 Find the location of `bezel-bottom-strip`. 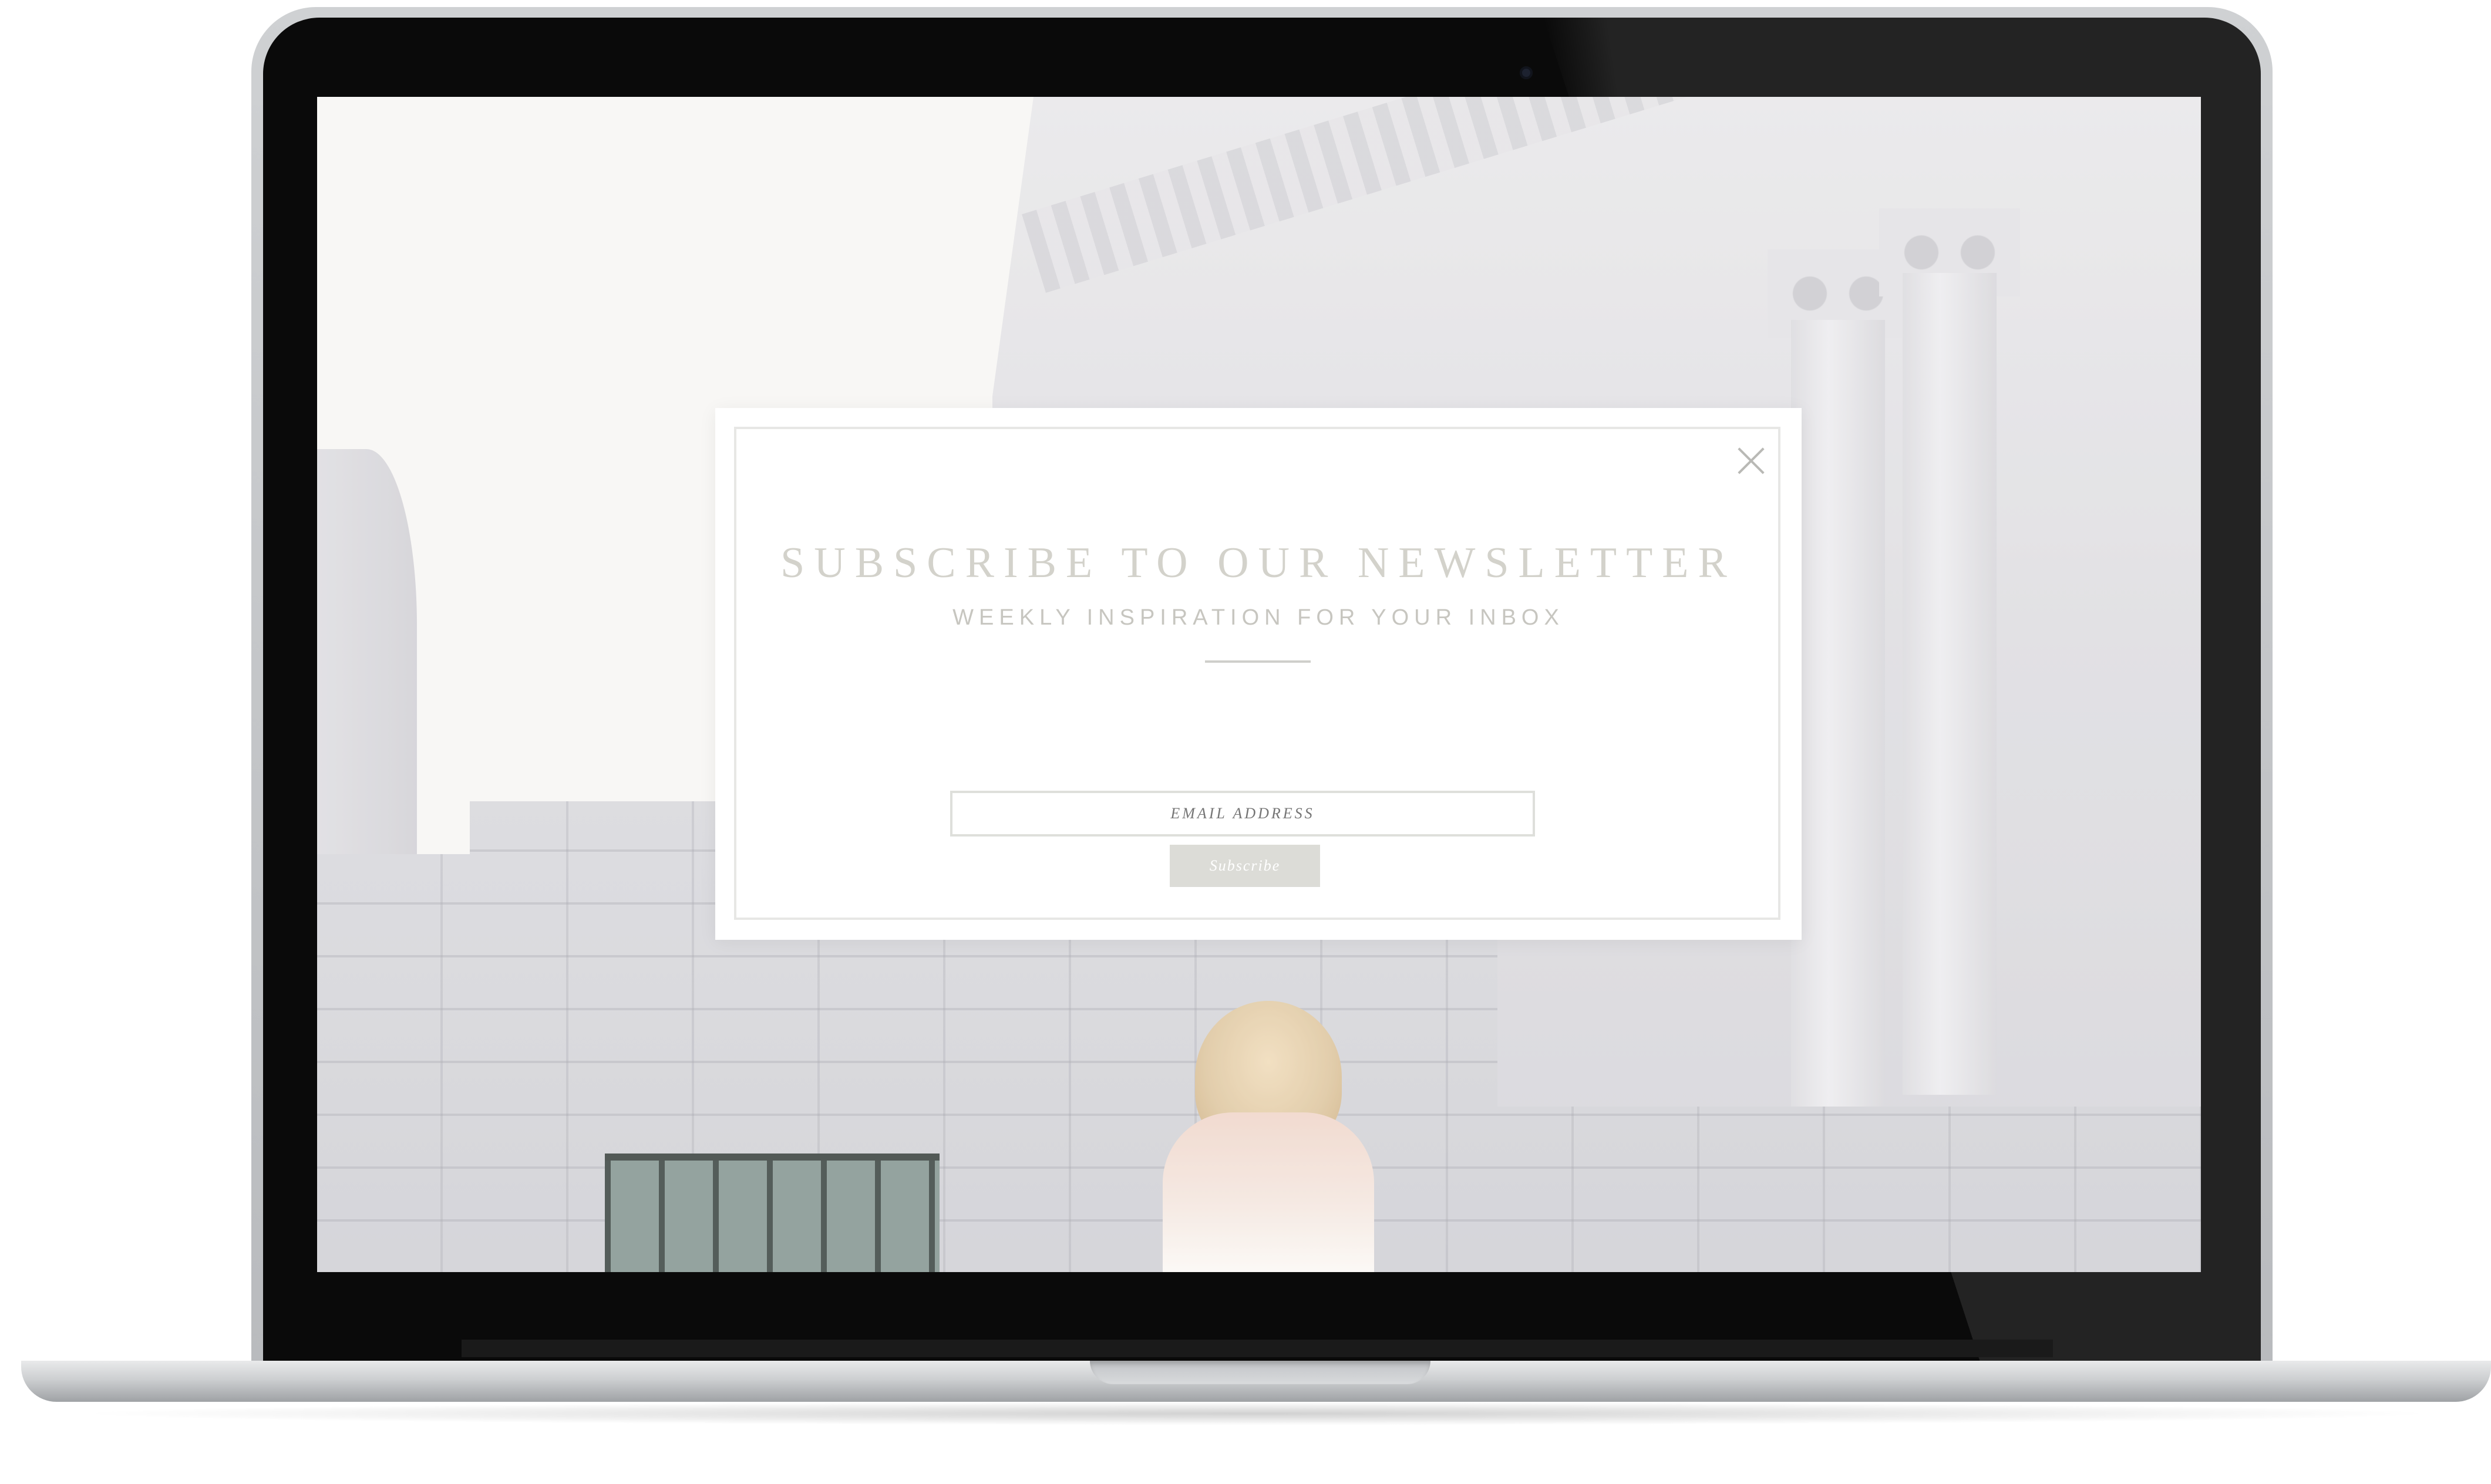

bezel-bottom-strip is located at coordinates (1257, 1348).